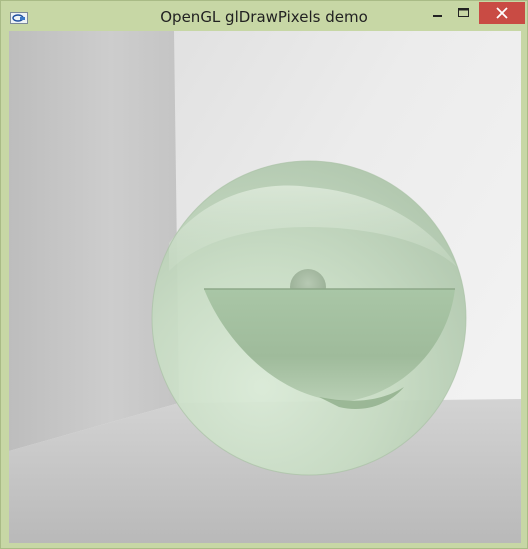 The height and width of the screenshot is (549, 528). What do you see at coordinates (463, 12) in the screenshot?
I see `maximize-icon` at bounding box center [463, 12].